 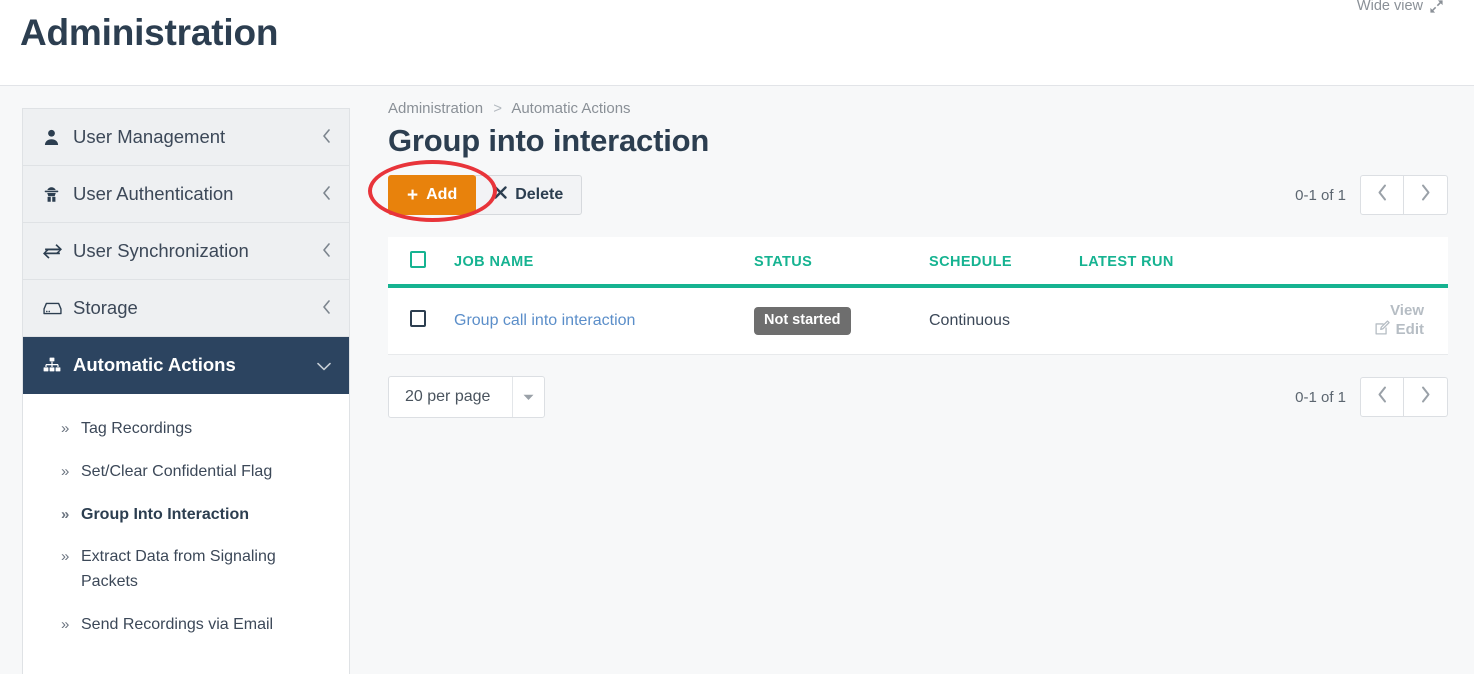 What do you see at coordinates (161, 250) in the screenshot?
I see `sidebar-item-label: User Synchronization` at bounding box center [161, 250].